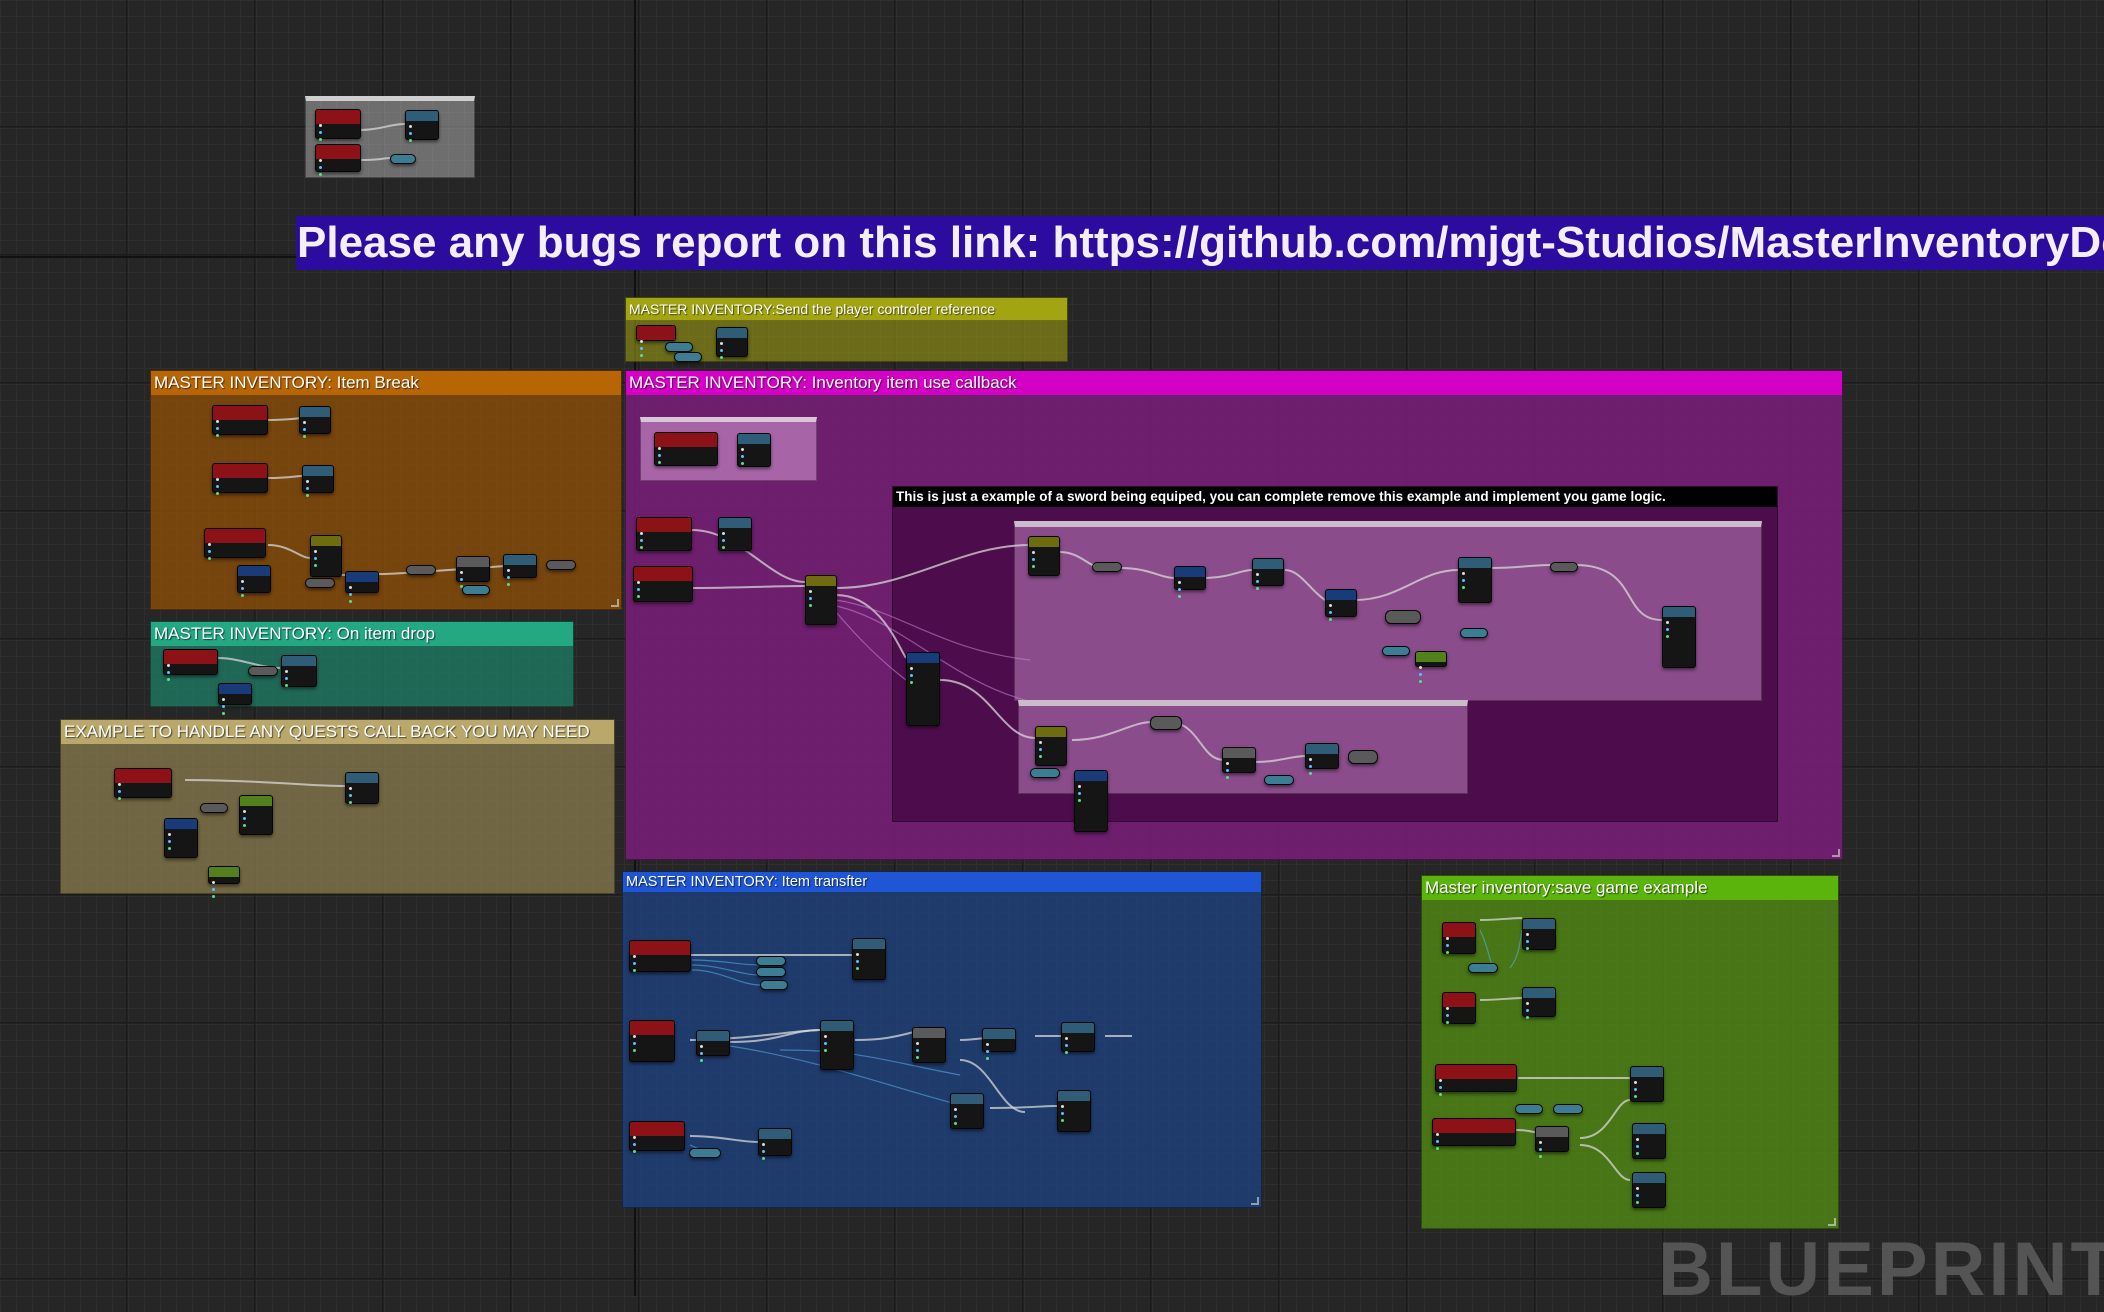 This screenshot has width=2104, height=1312. What do you see at coordinates (386, 383) in the screenshot?
I see `comment-title: MASTER INVENTORY: Item Break` at bounding box center [386, 383].